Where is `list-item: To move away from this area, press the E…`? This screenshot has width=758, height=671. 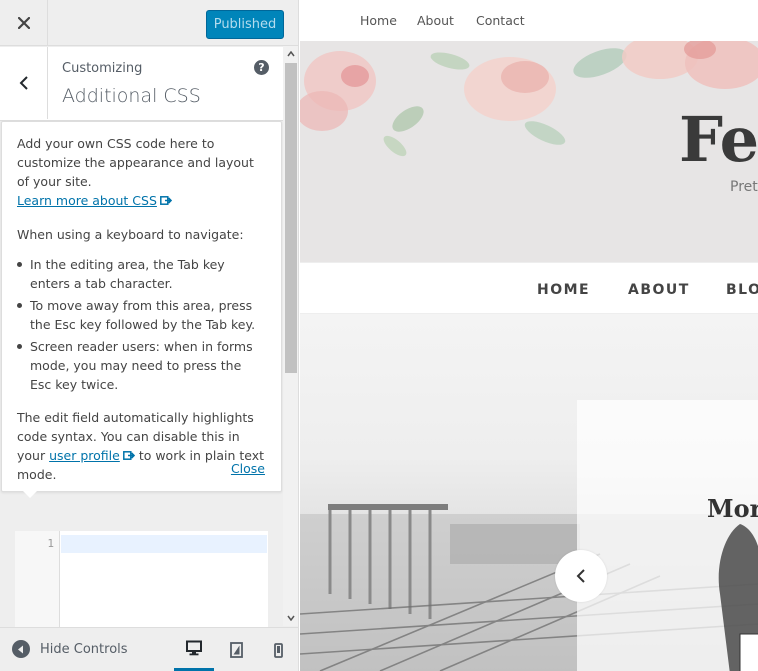
list-item: To move away from this area, press the E… is located at coordinates (141, 315).